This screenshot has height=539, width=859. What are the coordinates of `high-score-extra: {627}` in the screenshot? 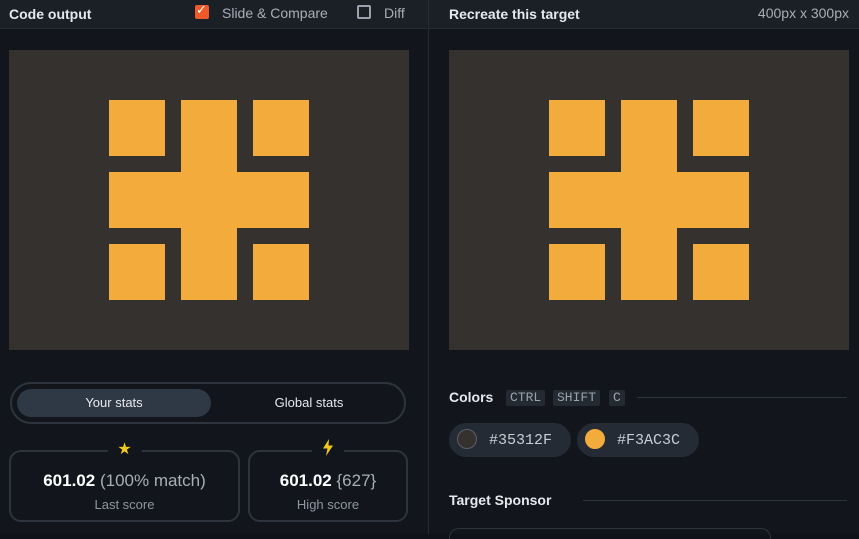 It's located at (356, 480).